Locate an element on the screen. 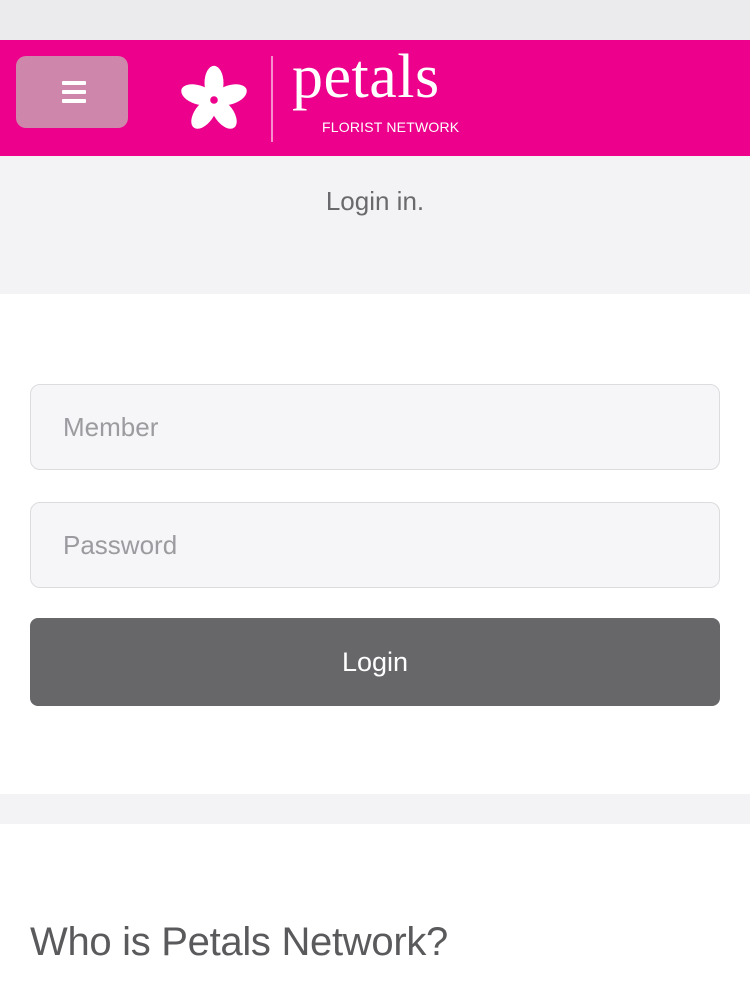 The image size is (750, 1000). flower-icon is located at coordinates (214, 97).